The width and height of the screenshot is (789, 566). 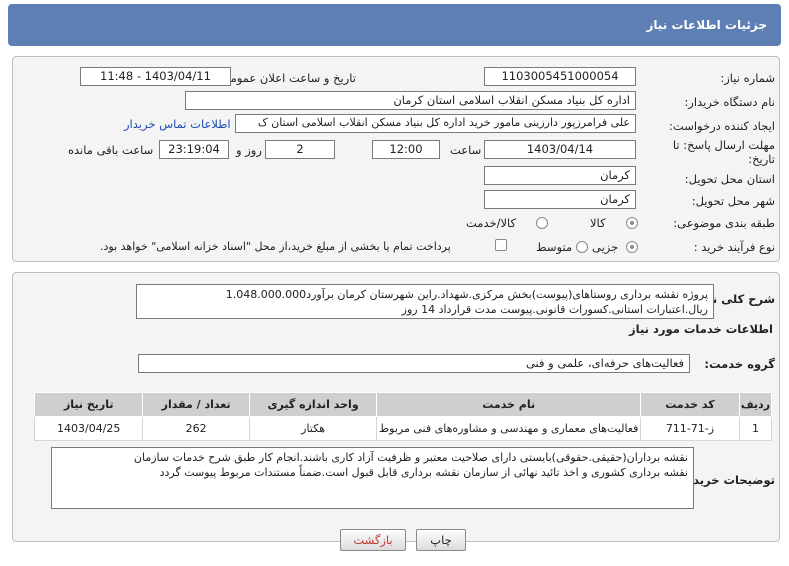 What do you see at coordinates (729, 102) in the screenshot?
I see `buyer-org-label: نام دستگاه خریدار:` at bounding box center [729, 102].